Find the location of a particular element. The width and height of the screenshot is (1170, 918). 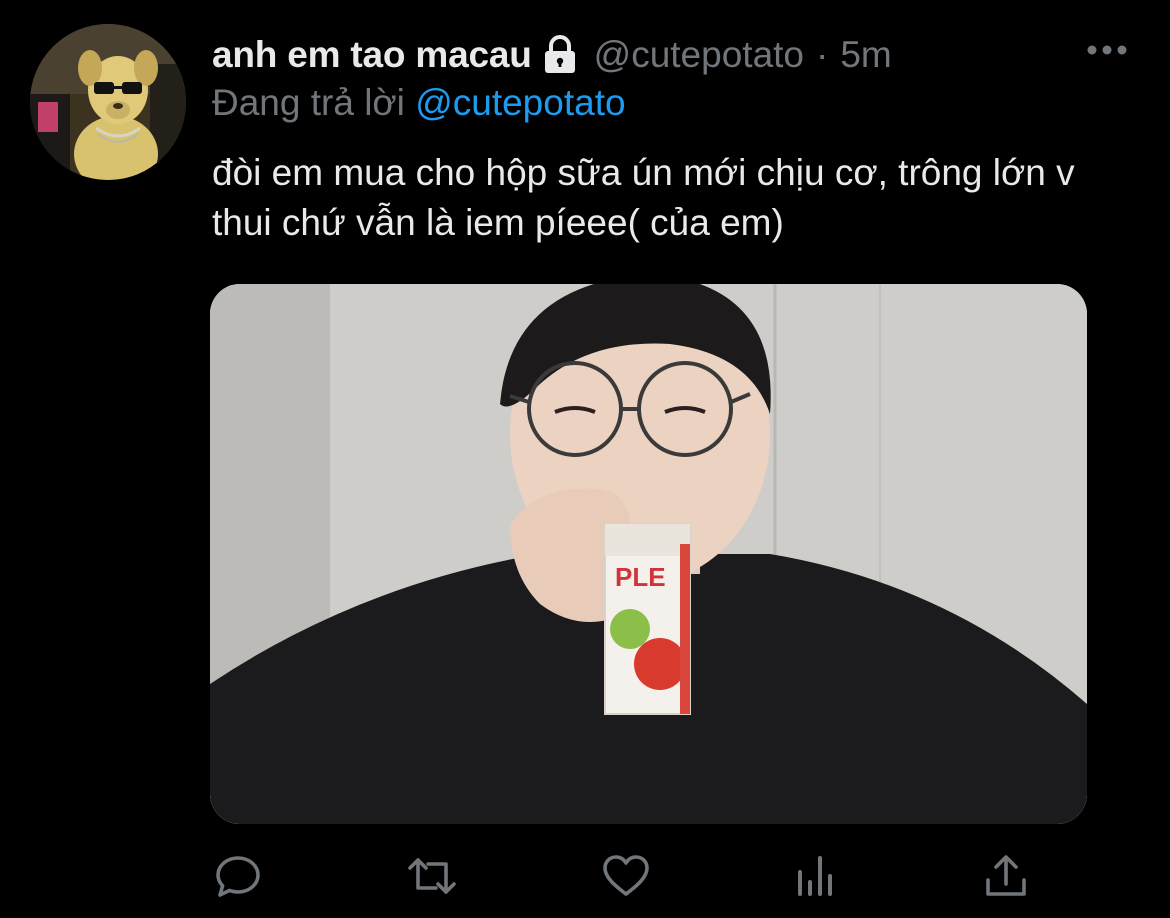

replying-to: Đang trả lời @cutepotato is located at coordinates (419, 103).